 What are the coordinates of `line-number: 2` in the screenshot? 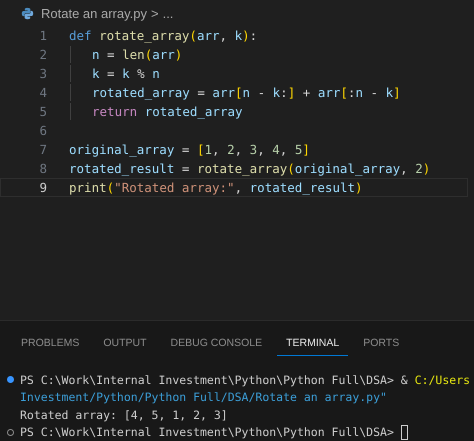 It's located at (43, 54).